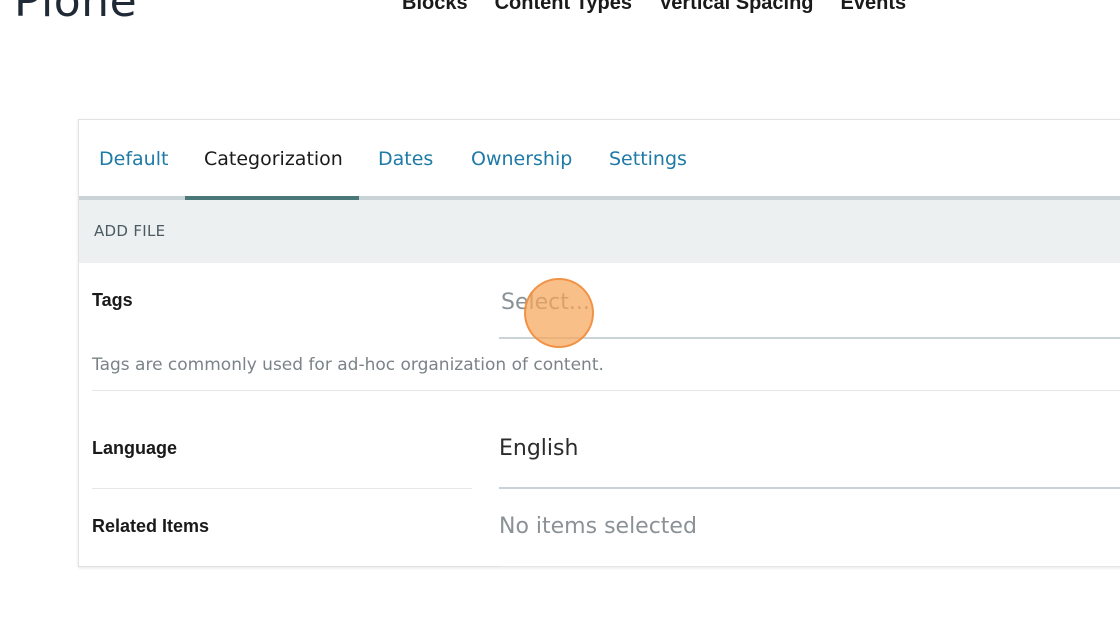  What do you see at coordinates (874, 7) in the screenshot?
I see `nav-item-events: Events` at bounding box center [874, 7].